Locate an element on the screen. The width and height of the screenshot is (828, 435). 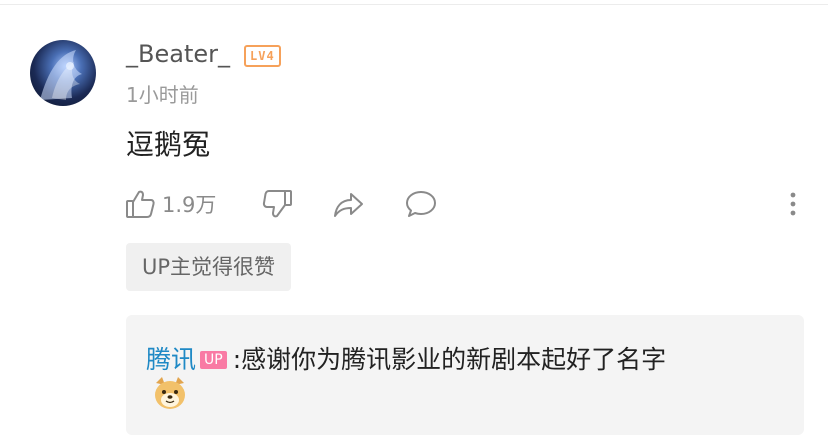
more-options-button is located at coordinates (793, 204).